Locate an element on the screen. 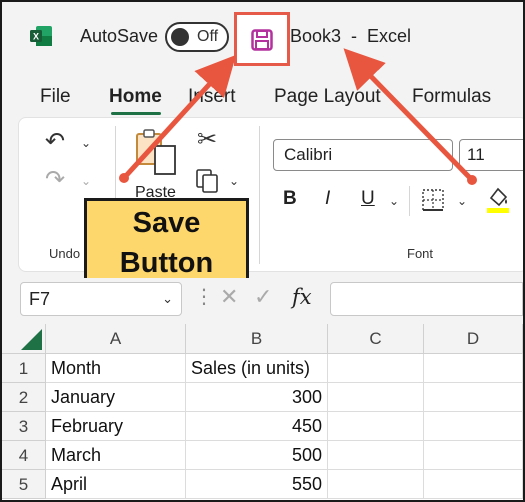 This screenshot has height=502, width=525. insert-function-button: fx is located at coordinates (302, 297).